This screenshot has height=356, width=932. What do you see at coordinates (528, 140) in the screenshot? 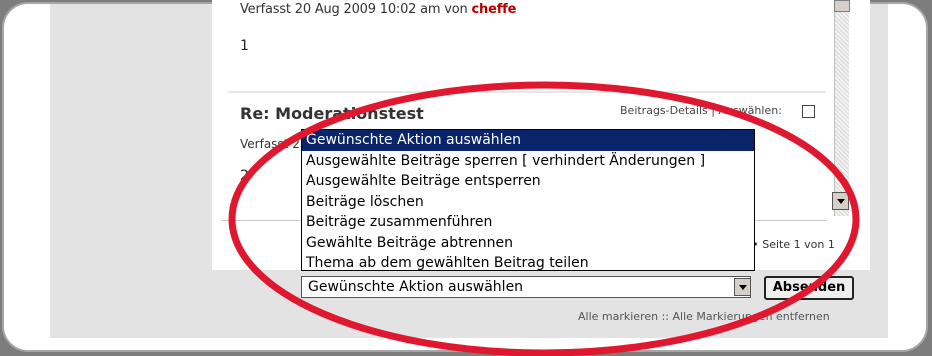
I see `action-option: Gewünschte Aktion auswählen` at bounding box center [528, 140].